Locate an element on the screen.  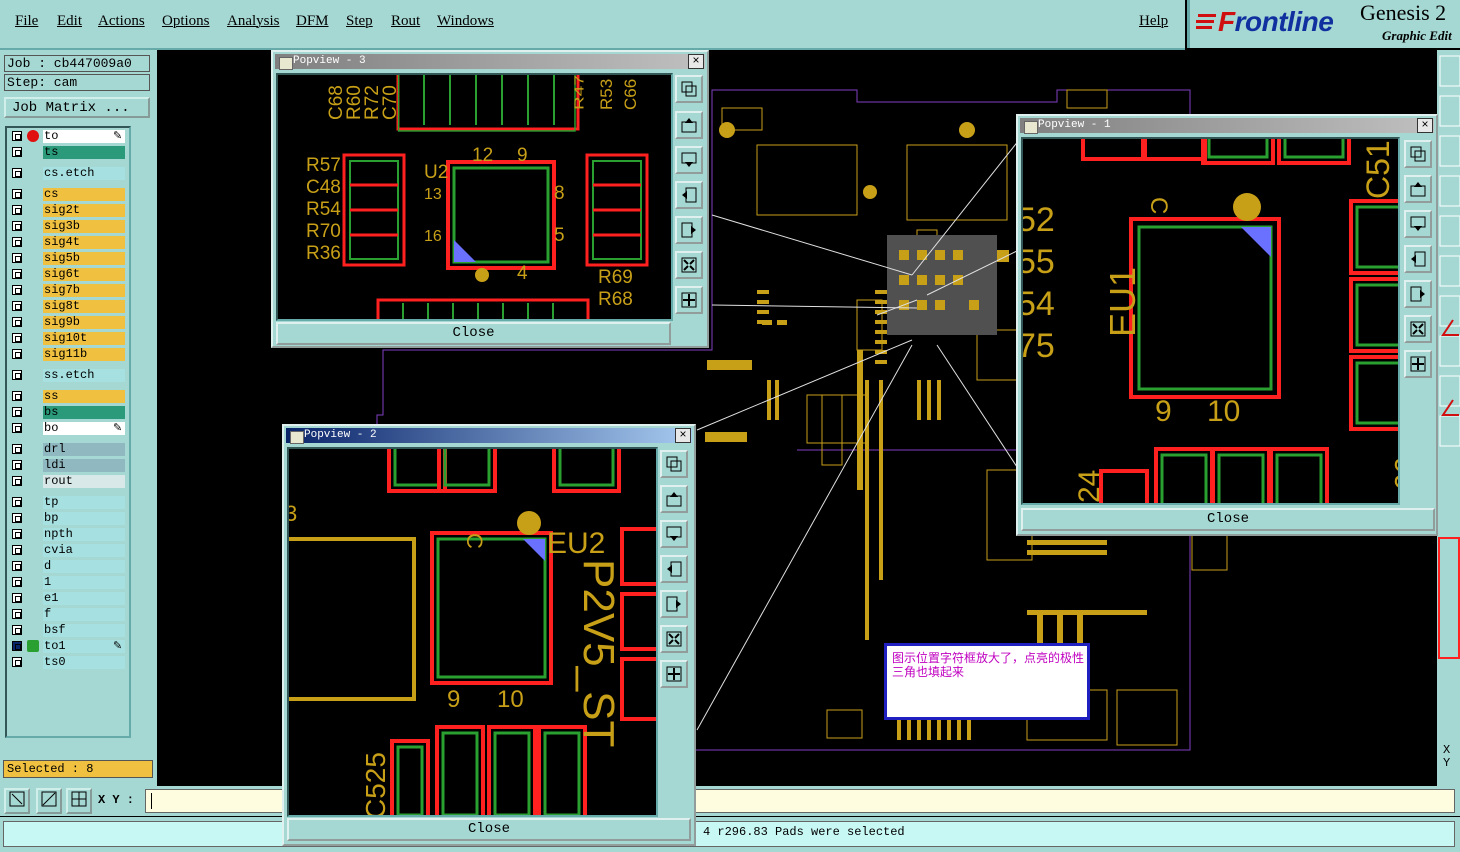
popview-1-zoom-icon is located at coordinates (1418, 154).